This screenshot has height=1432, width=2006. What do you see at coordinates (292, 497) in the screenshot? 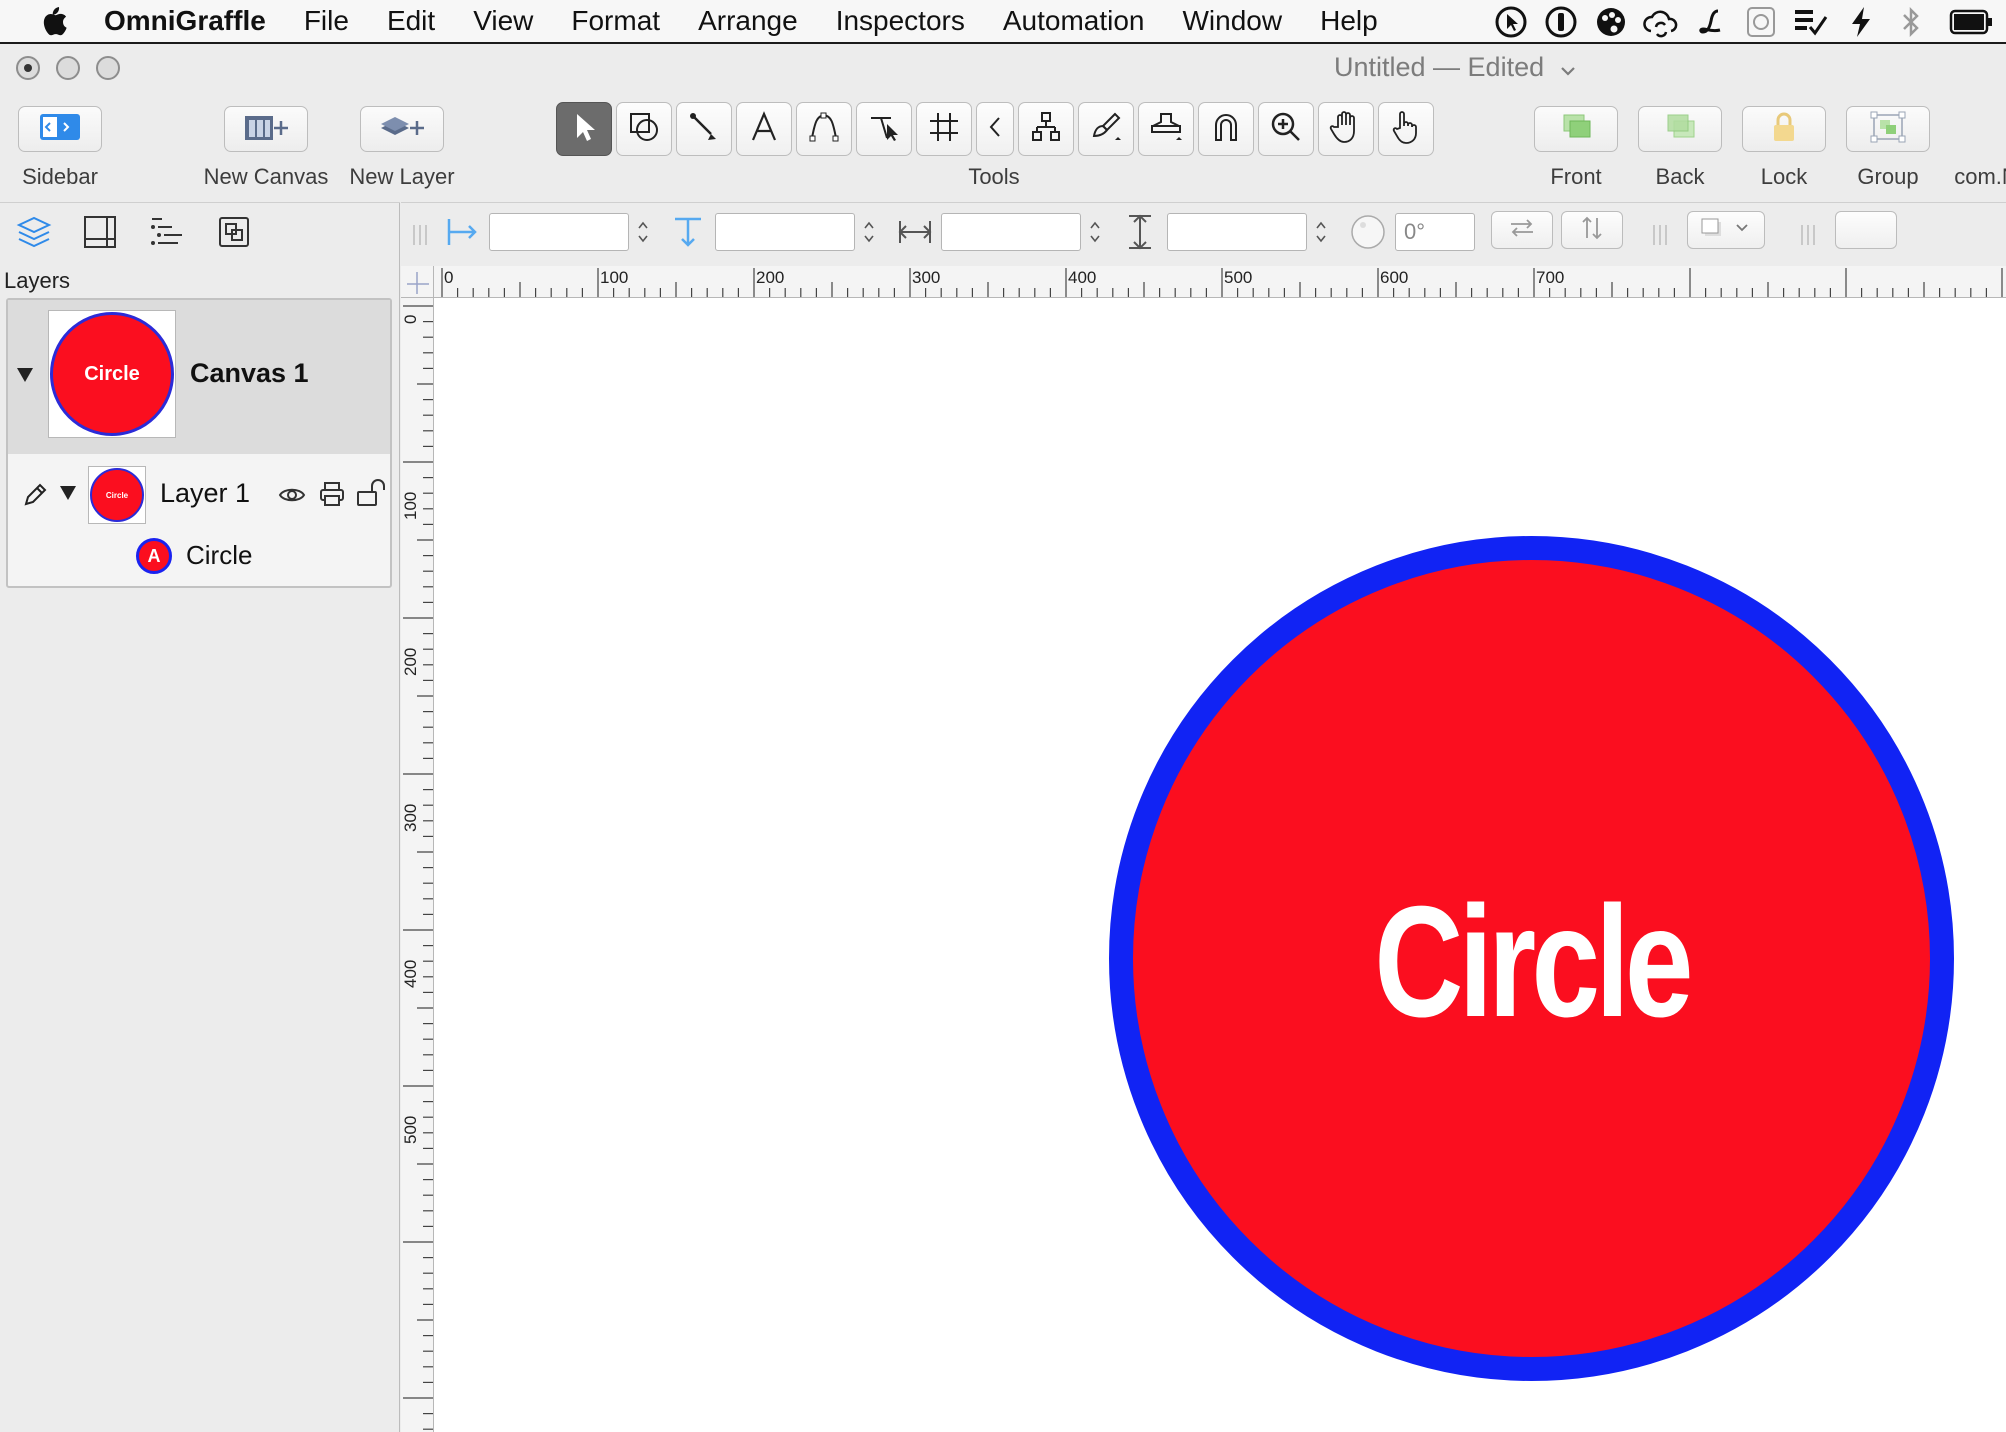
I see `eye-visibility-icon` at bounding box center [292, 497].